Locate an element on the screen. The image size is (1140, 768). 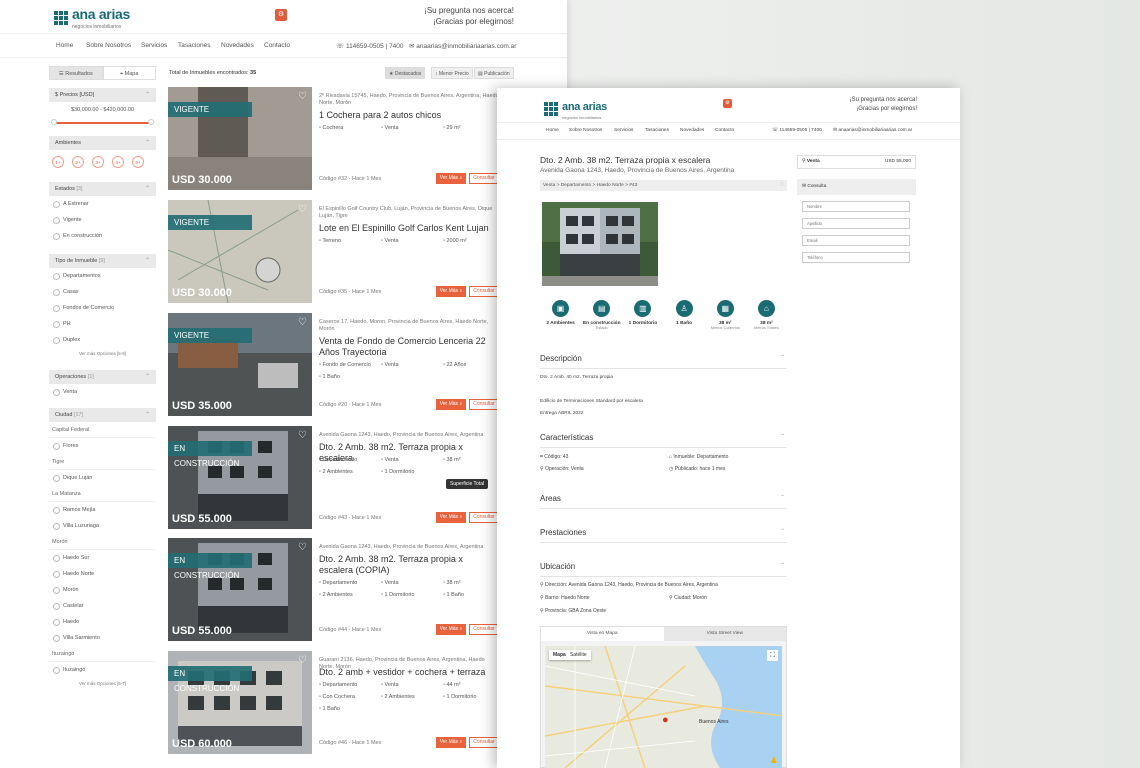
ciudad-option: Ramos Mejía is located at coordinates (102, 510).